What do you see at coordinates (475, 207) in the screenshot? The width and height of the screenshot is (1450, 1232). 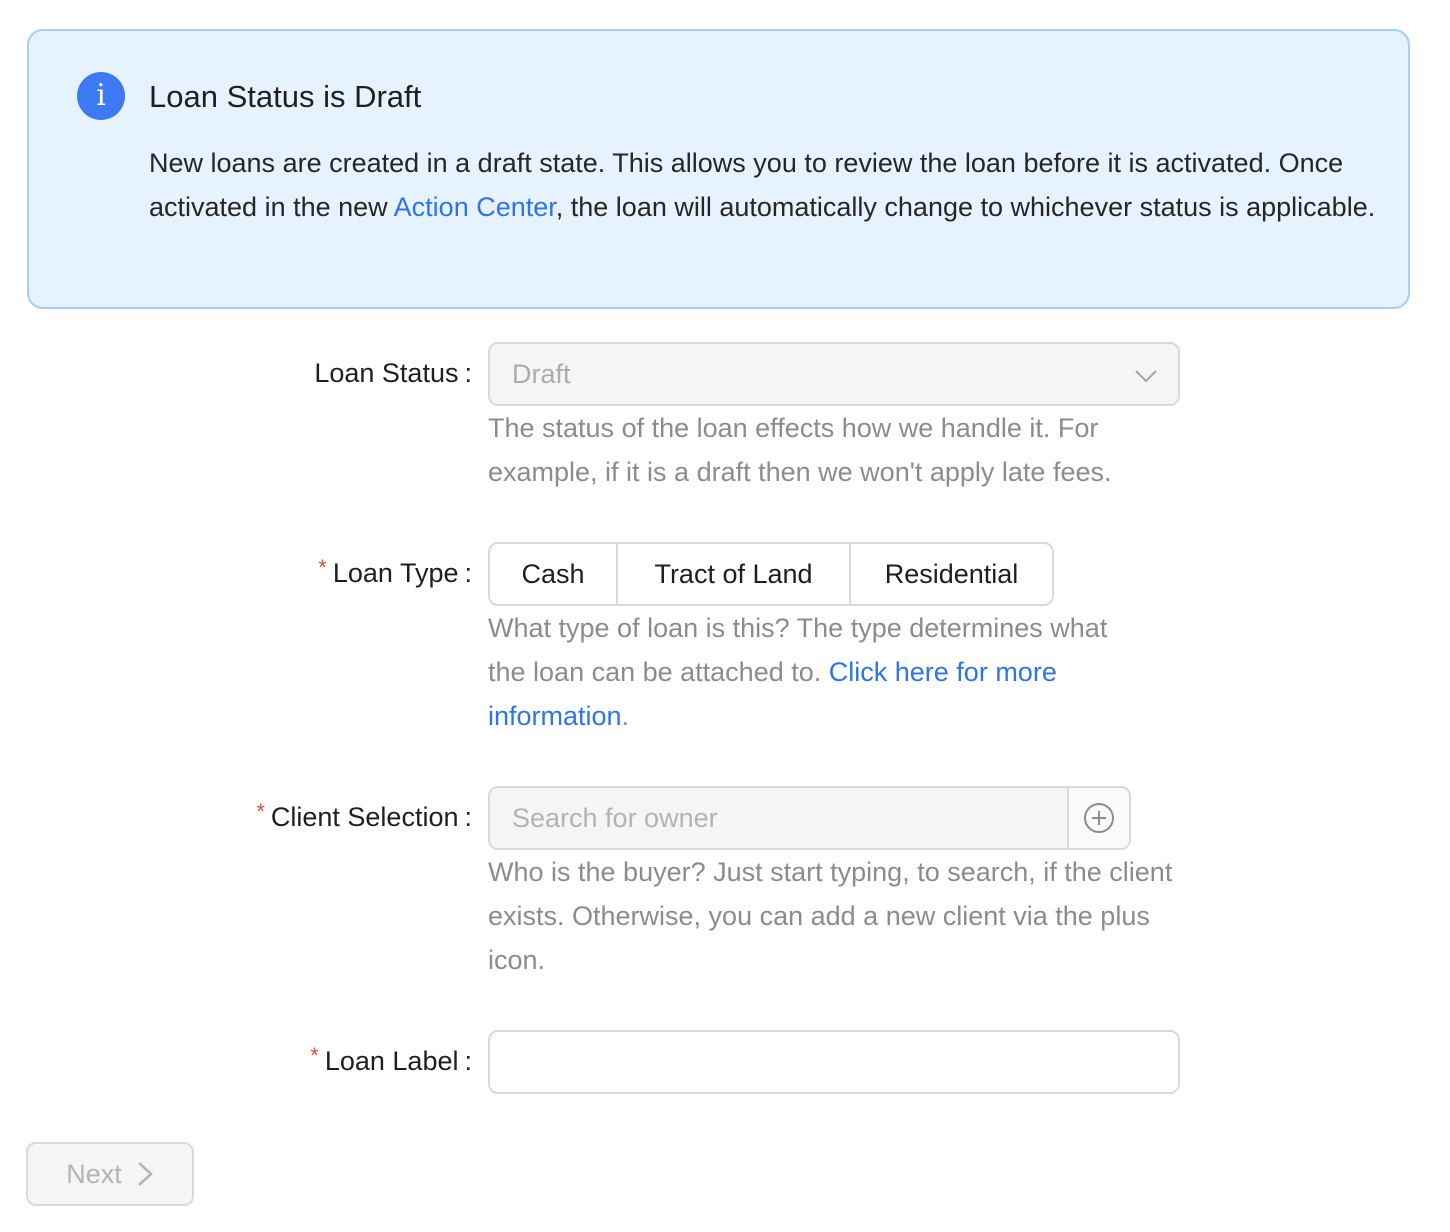 I see `action-center-link: Action Center` at bounding box center [475, 207].